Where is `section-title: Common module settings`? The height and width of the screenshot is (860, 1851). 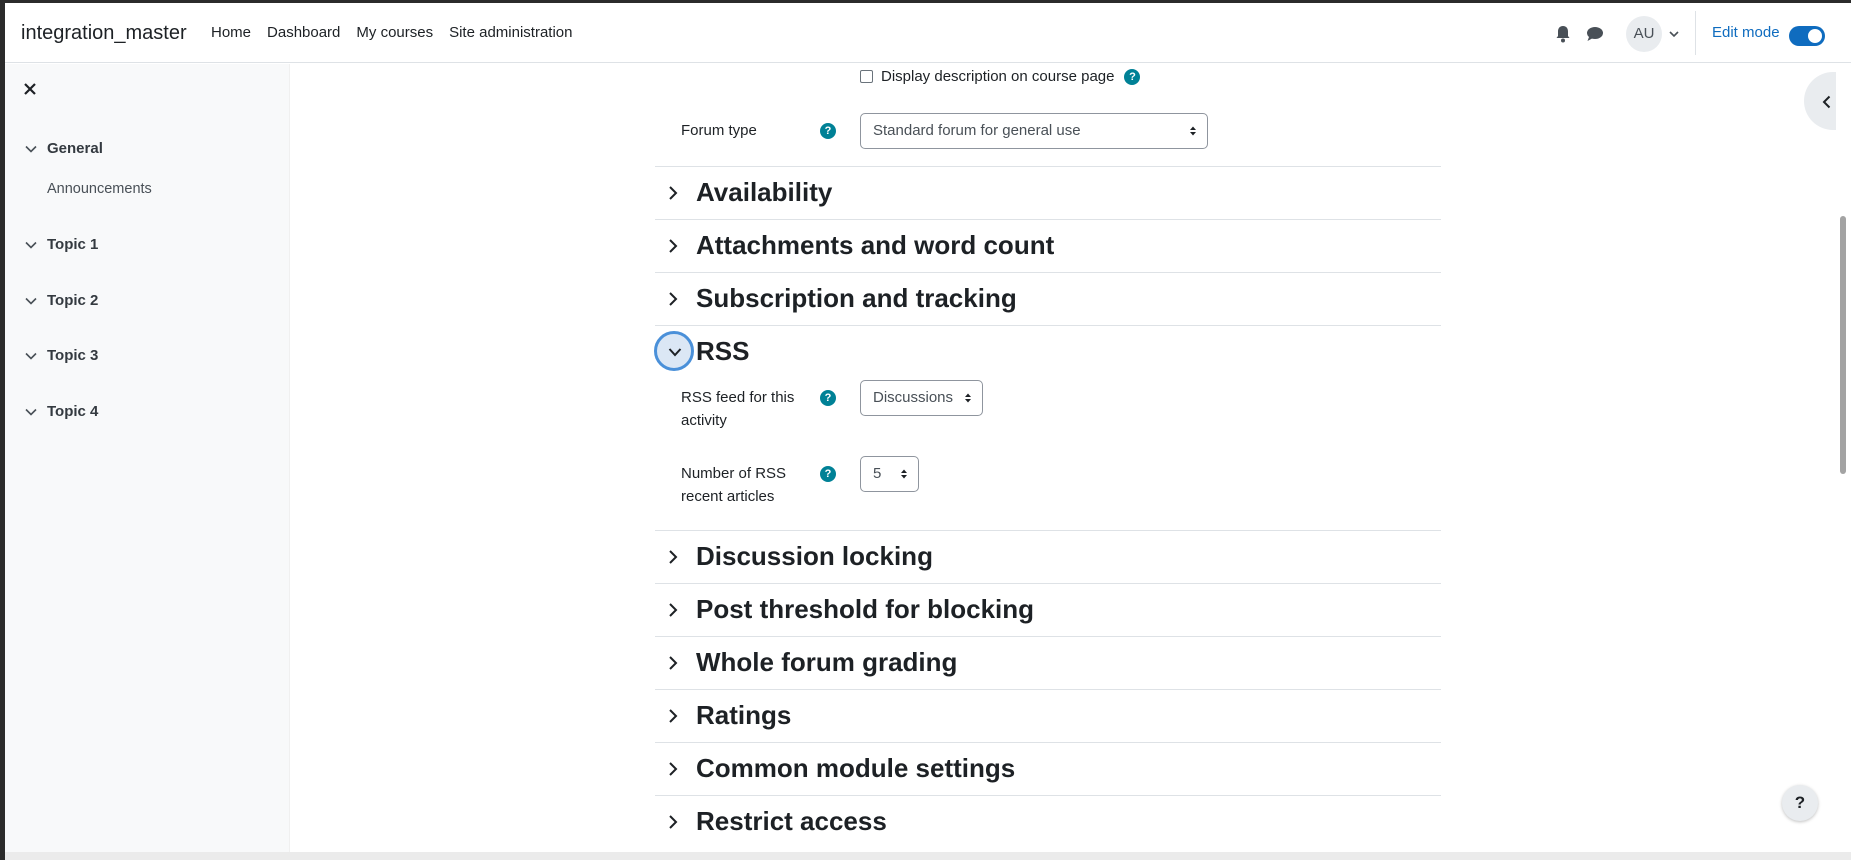 section-title: Common module settings is located at coordinates (856, 768).